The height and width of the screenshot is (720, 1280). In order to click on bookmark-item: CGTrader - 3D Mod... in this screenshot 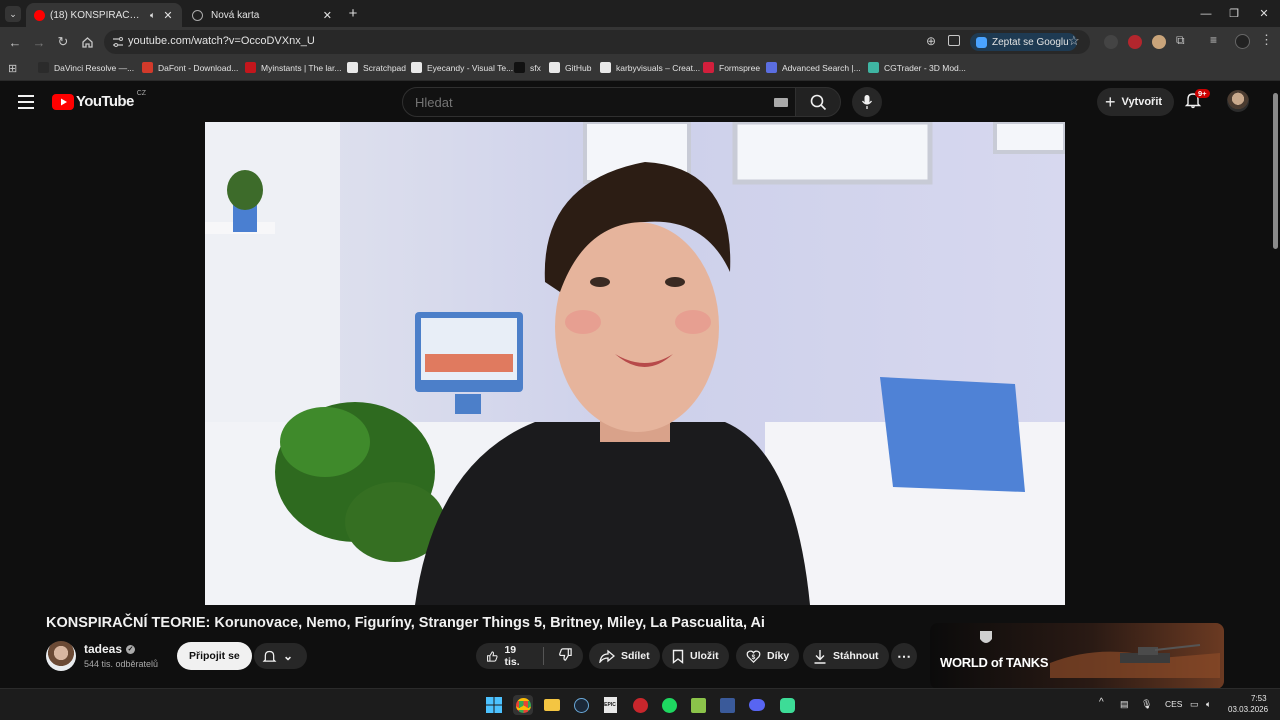, I will do `click(917, 67)`.